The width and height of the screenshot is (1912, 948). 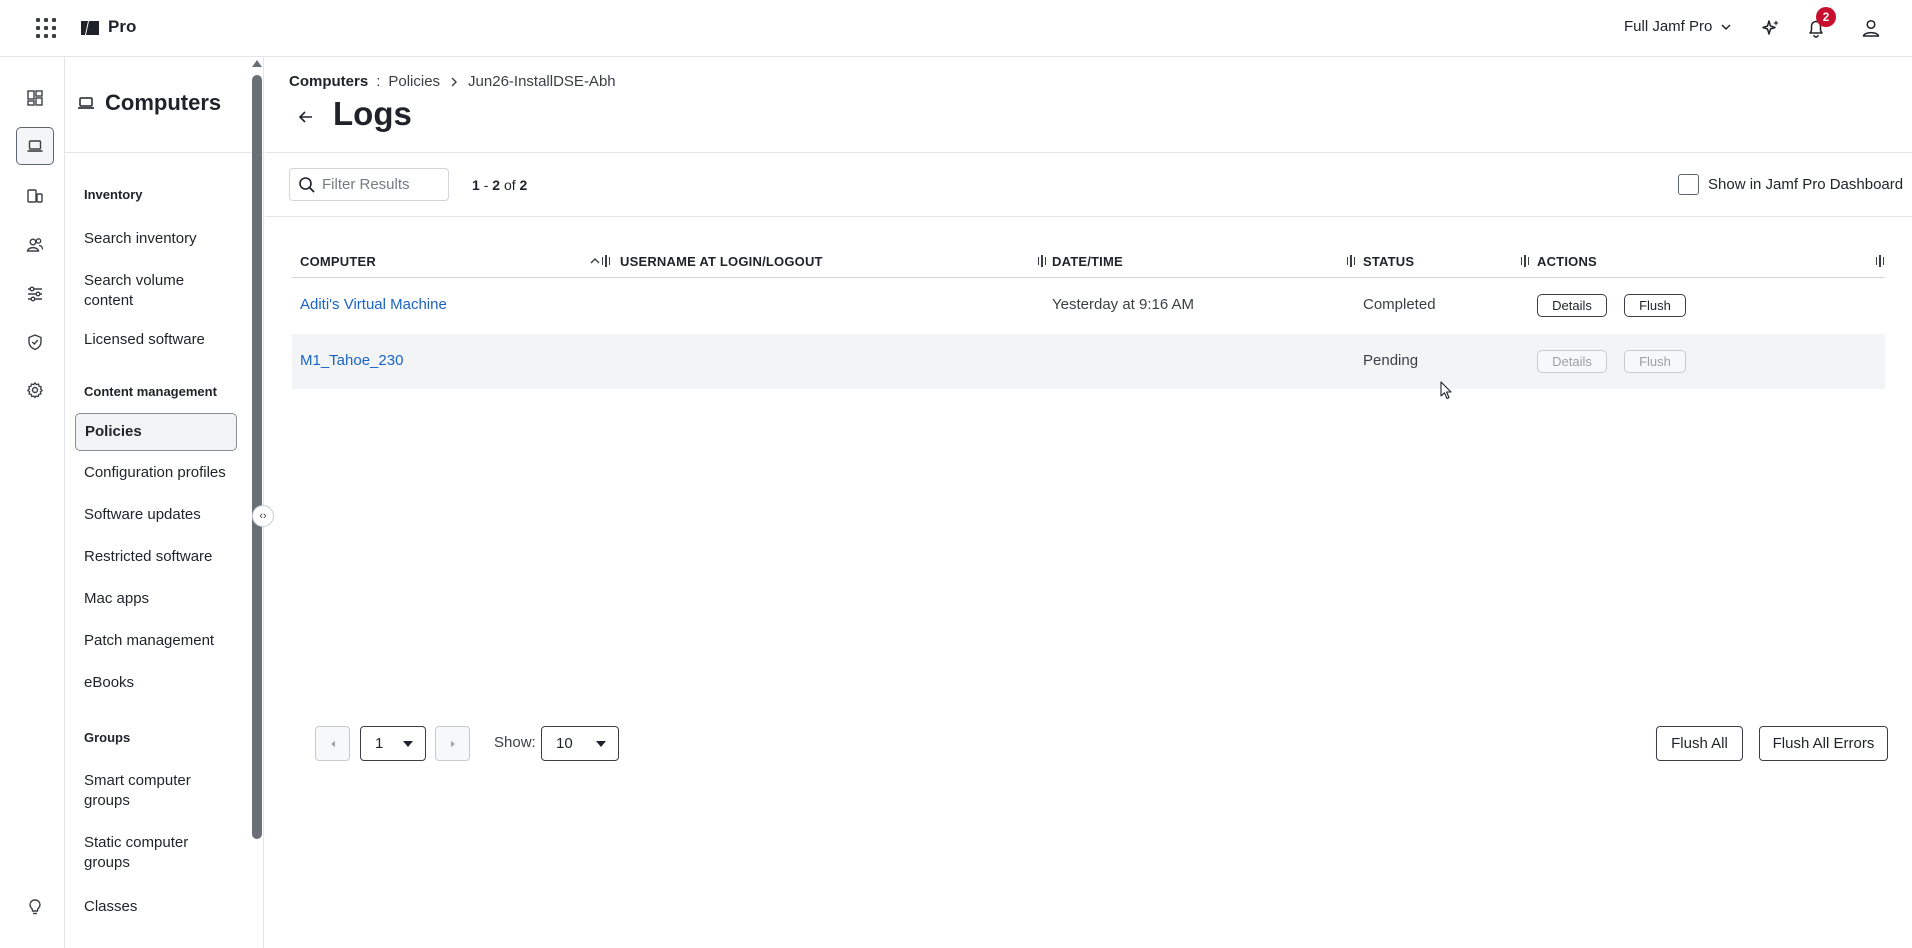 I want to click on page-size-value: 10, so click(x=564, y=743).